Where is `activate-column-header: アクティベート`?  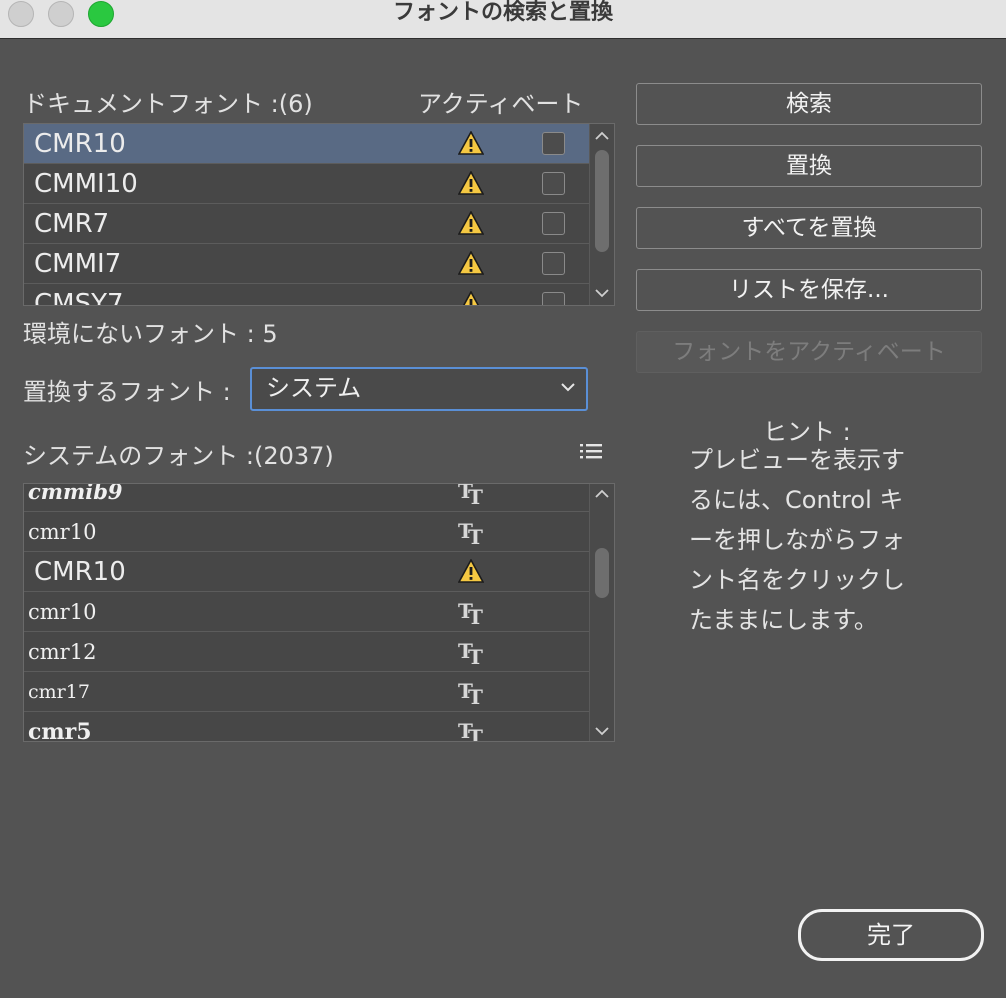
activate-column-header: アクティベート is located at coordinates (501, 104).